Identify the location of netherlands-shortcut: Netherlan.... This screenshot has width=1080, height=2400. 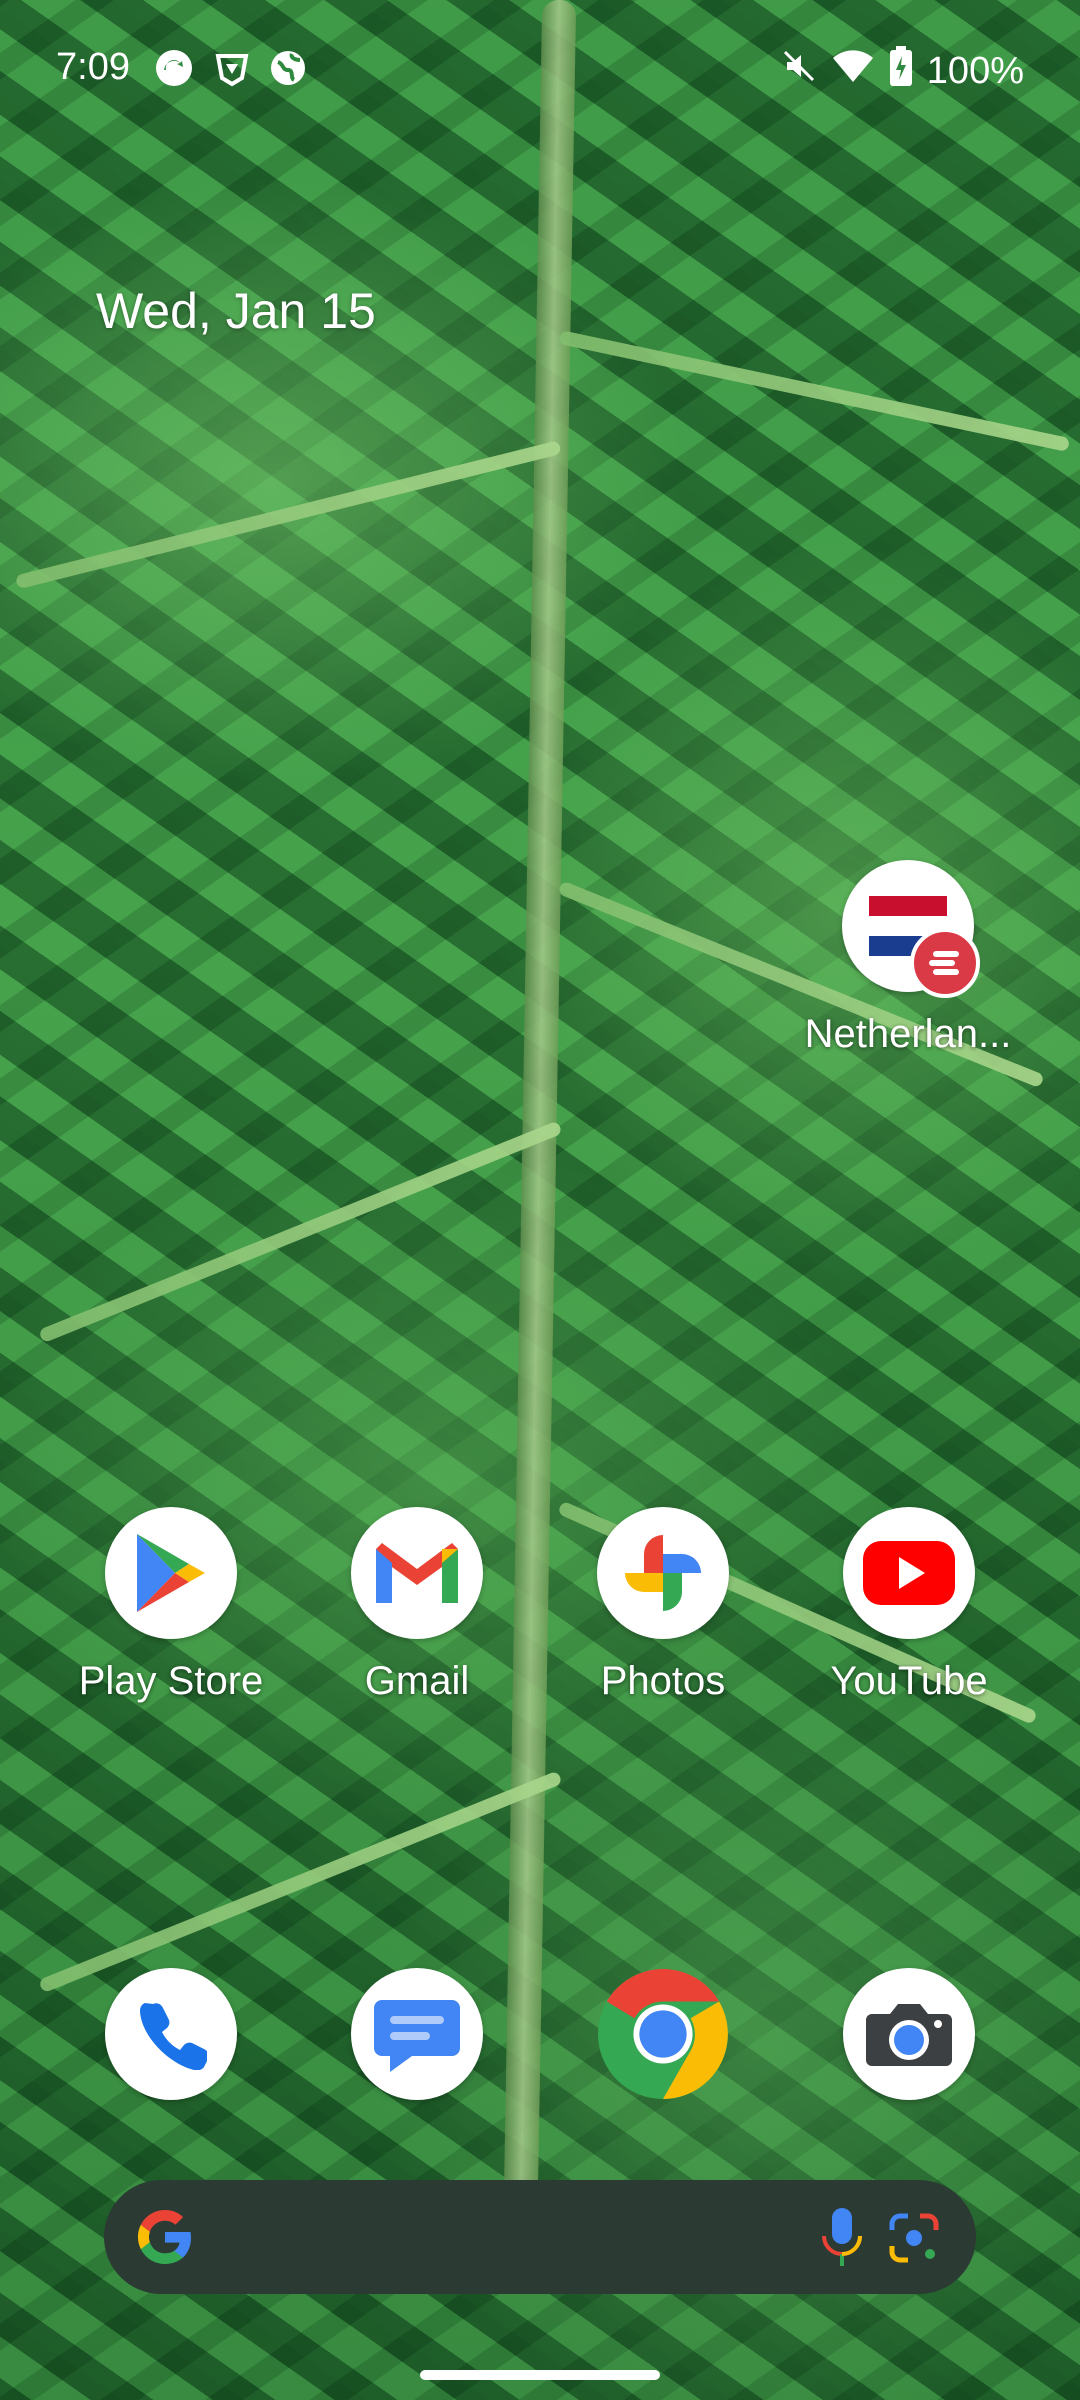
(908, 958).